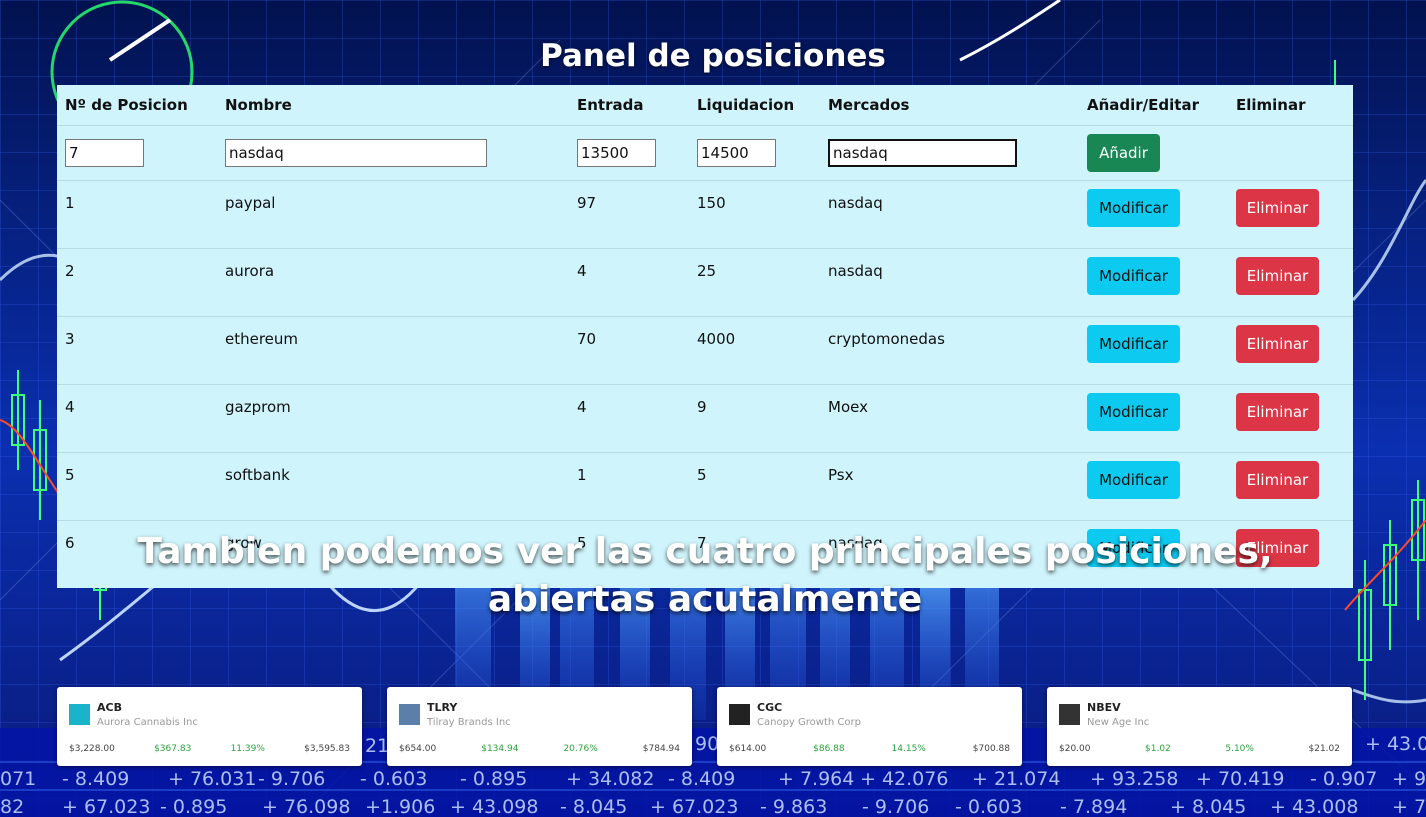  I want to click on ticker-stat-value: $21.02, so click(1324, 749).